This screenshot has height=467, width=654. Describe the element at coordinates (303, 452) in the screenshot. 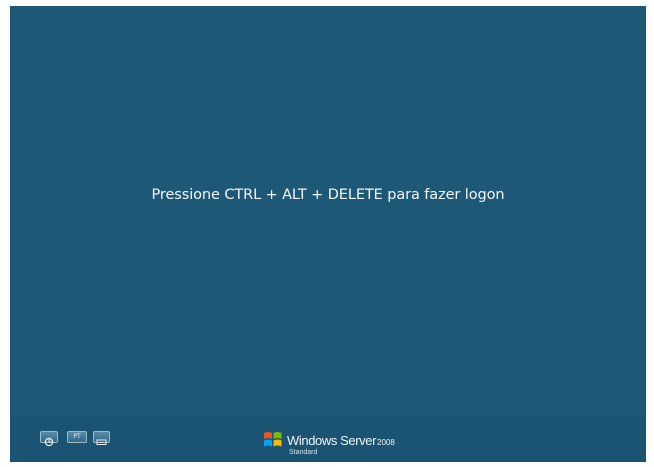

I see `brand-edition: Standard` at that location.